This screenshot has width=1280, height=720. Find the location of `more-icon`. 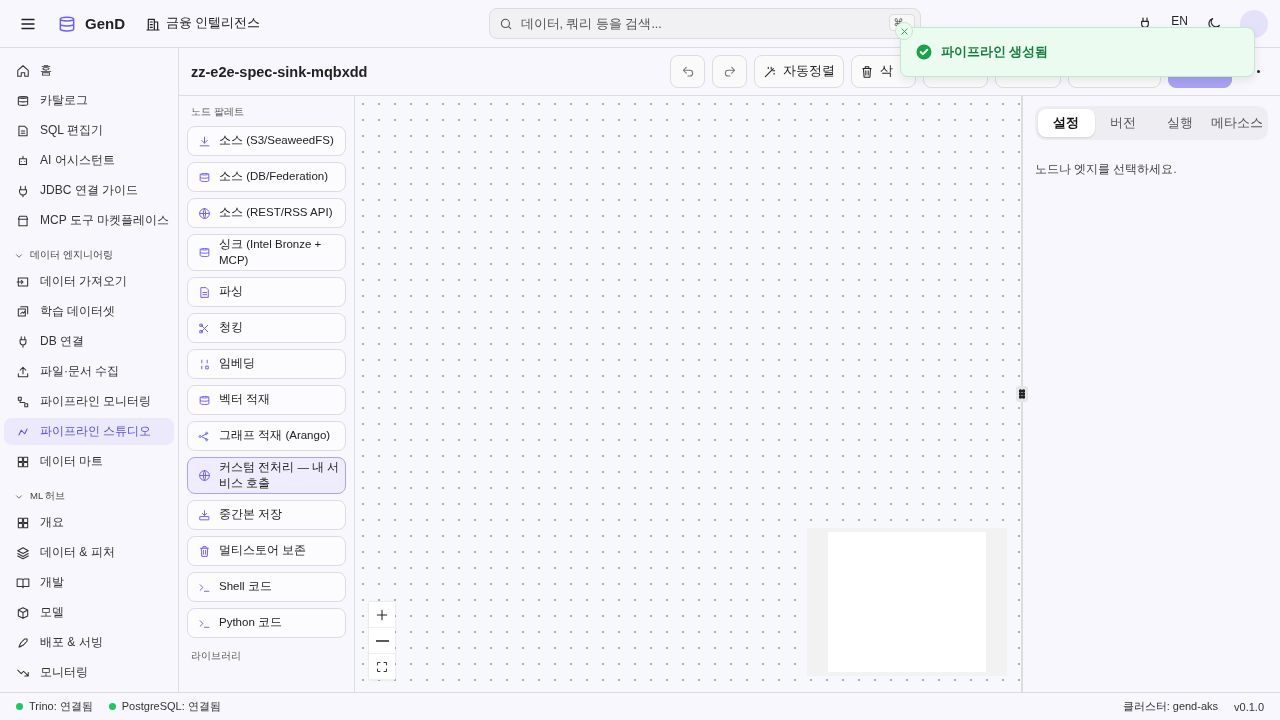

more-icon is located at coordinates (1258, 71).